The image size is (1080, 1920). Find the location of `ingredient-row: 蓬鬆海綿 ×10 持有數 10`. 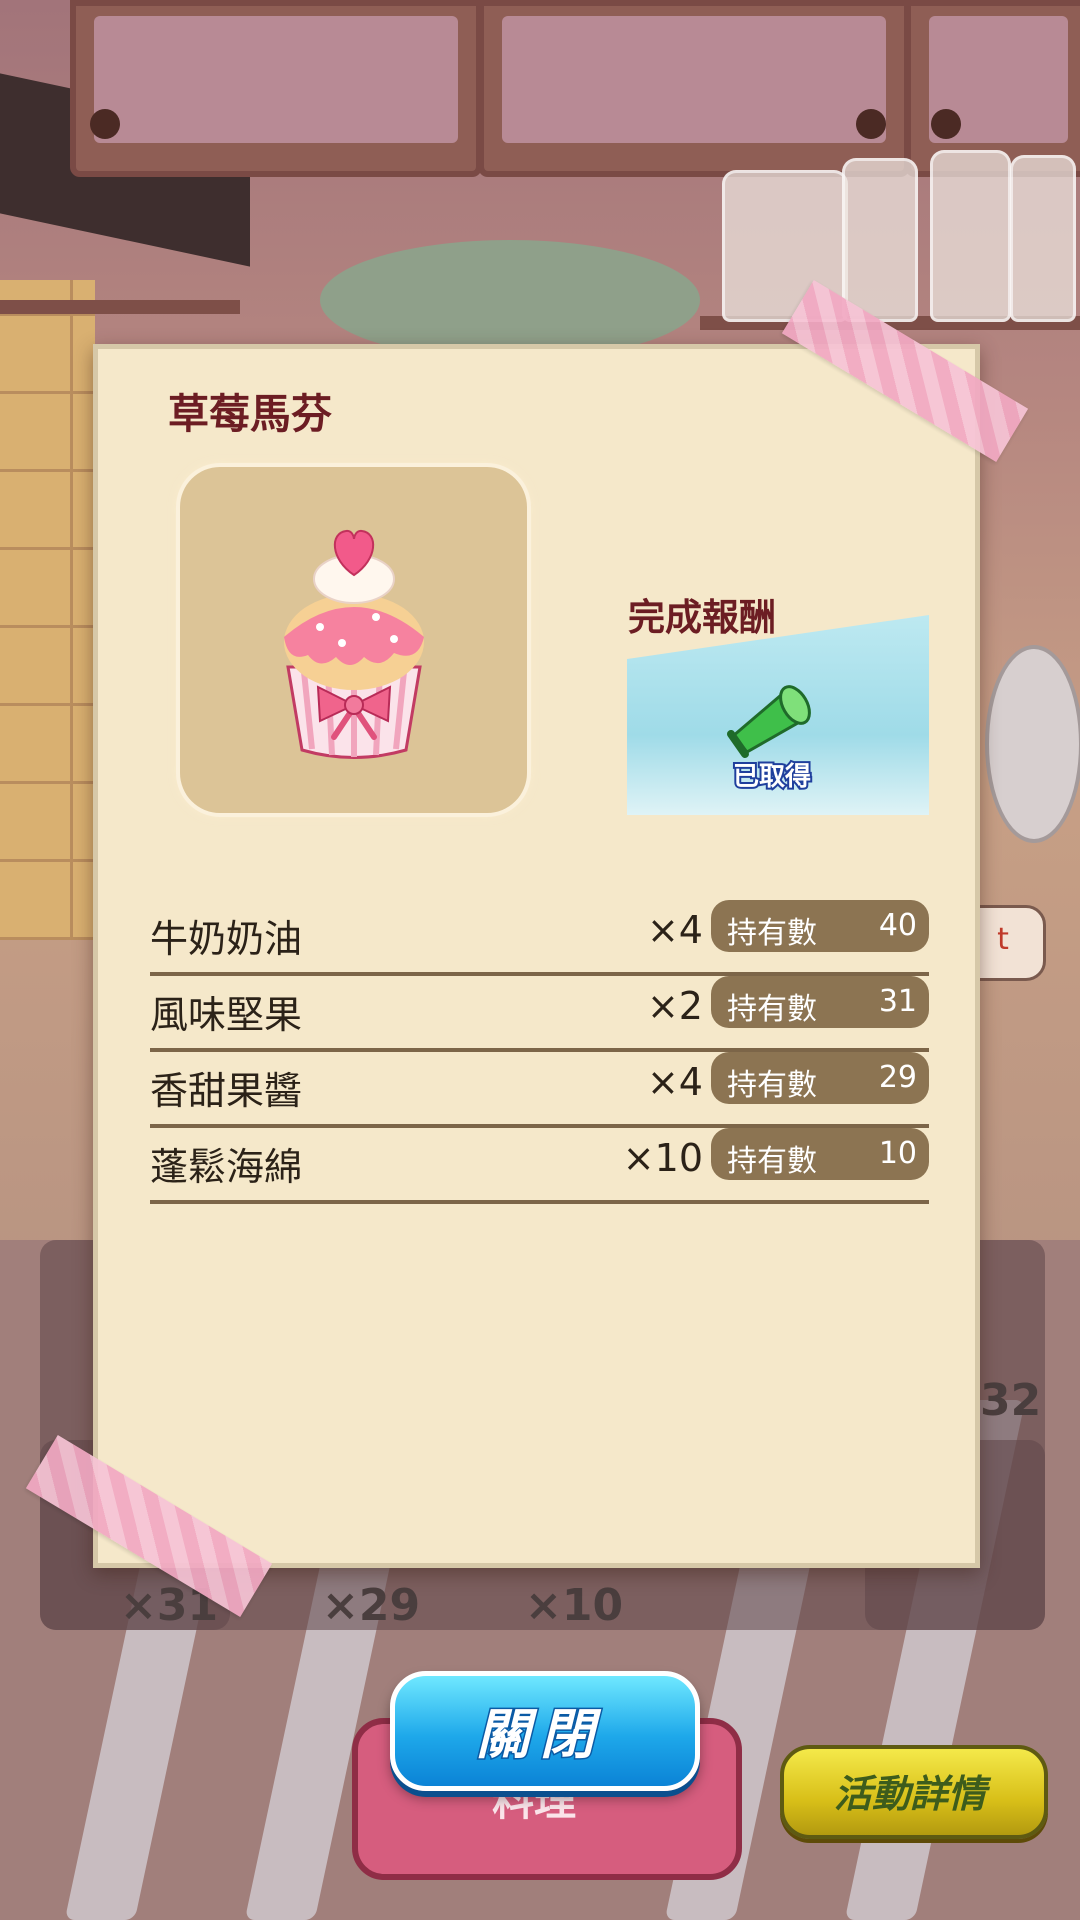

ingredient-row: 蓬鬆海綿 ×10 持有數 10 is located at coordinates (539, 1165).